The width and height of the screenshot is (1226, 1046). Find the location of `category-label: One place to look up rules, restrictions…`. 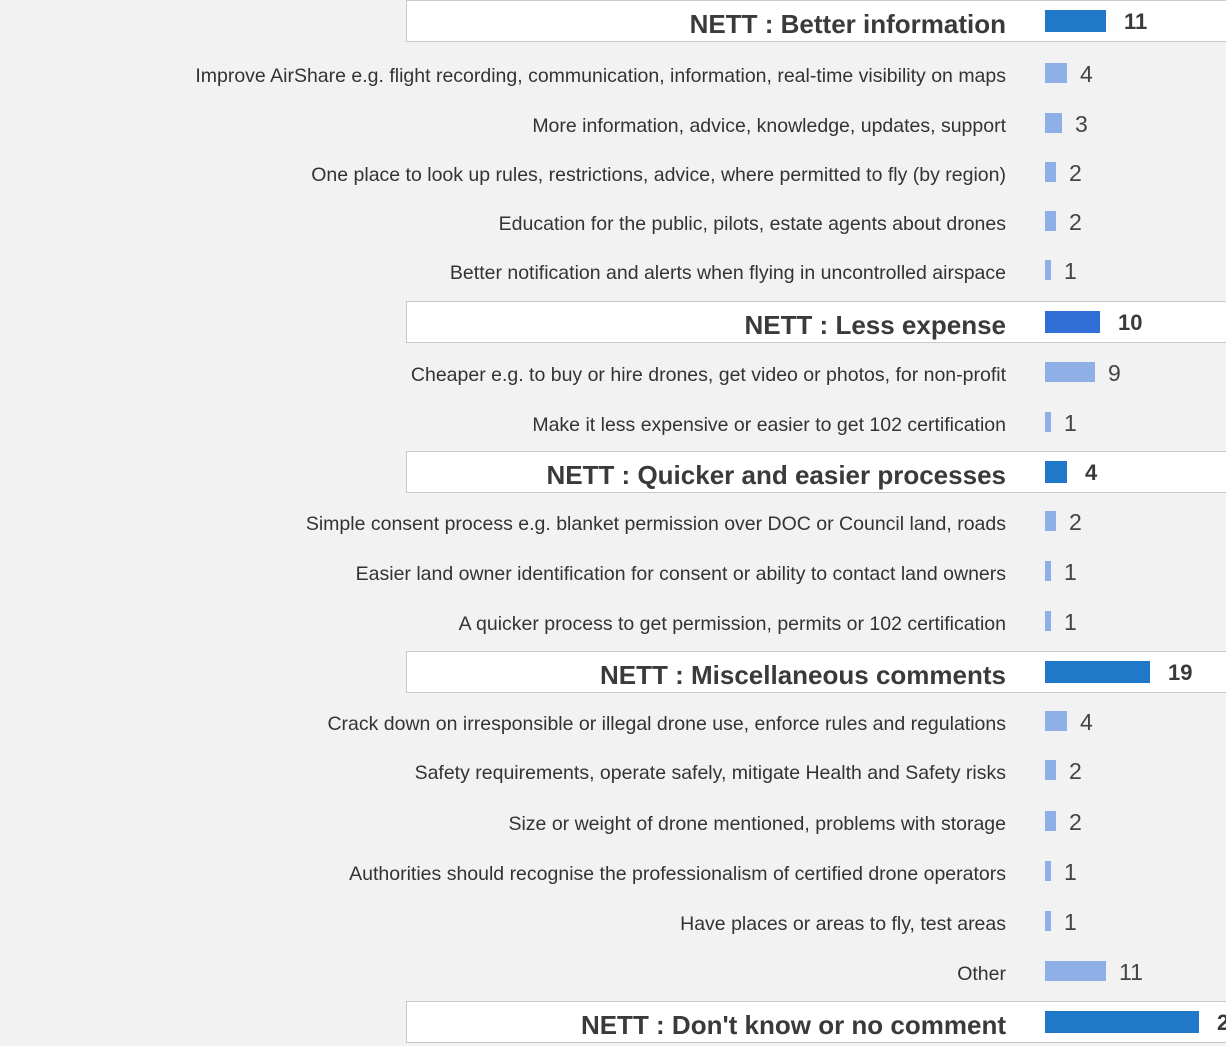

category-label: One place to look up rules, restrictions… is located at coordinates (658, 175).